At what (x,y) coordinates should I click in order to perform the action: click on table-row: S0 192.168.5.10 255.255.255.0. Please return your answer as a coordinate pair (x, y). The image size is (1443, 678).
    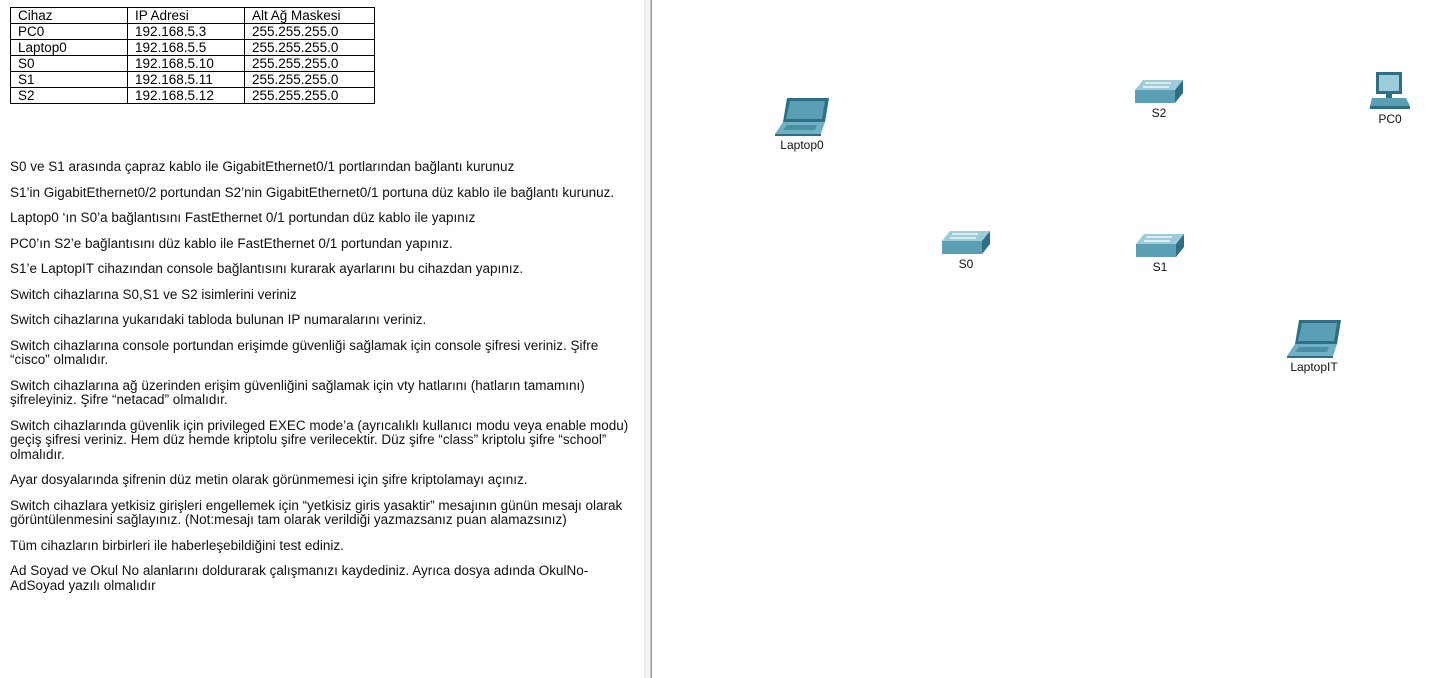
    Looking at the image, I should click on (192, 63).